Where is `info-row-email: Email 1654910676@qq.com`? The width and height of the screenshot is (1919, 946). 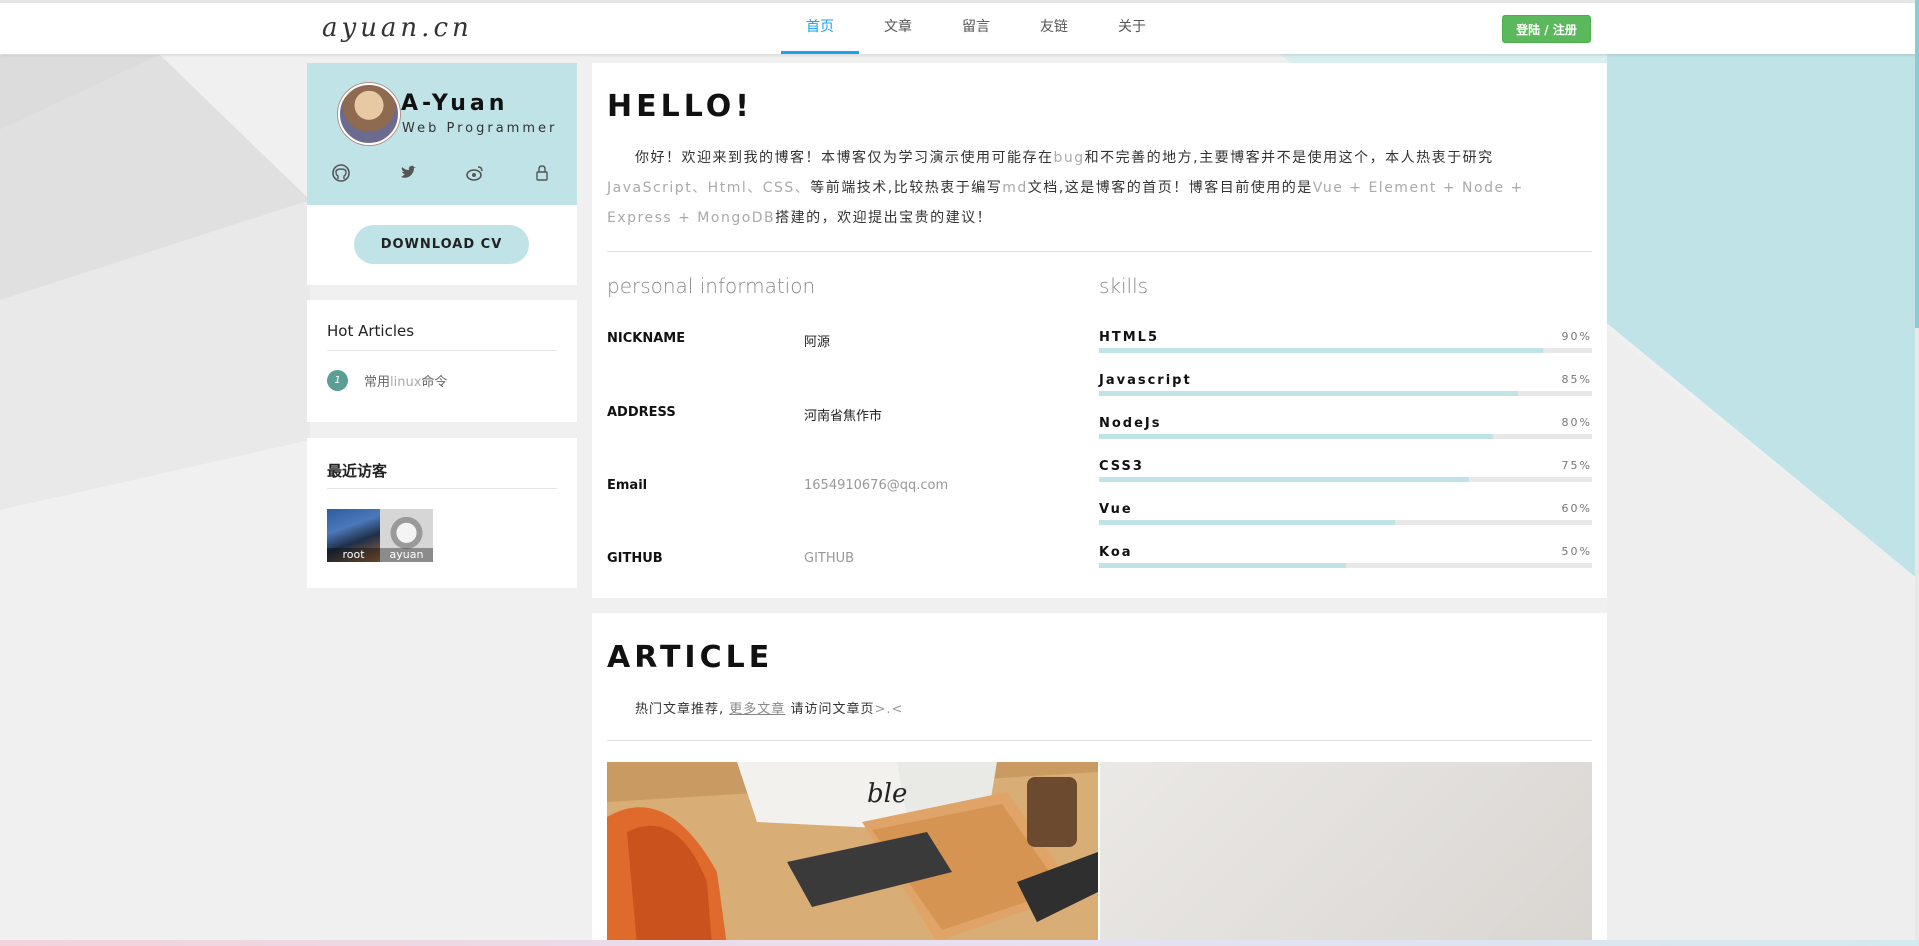 info-row-email: Email 1654910676@qq.com is located at coordinates (777, 485).